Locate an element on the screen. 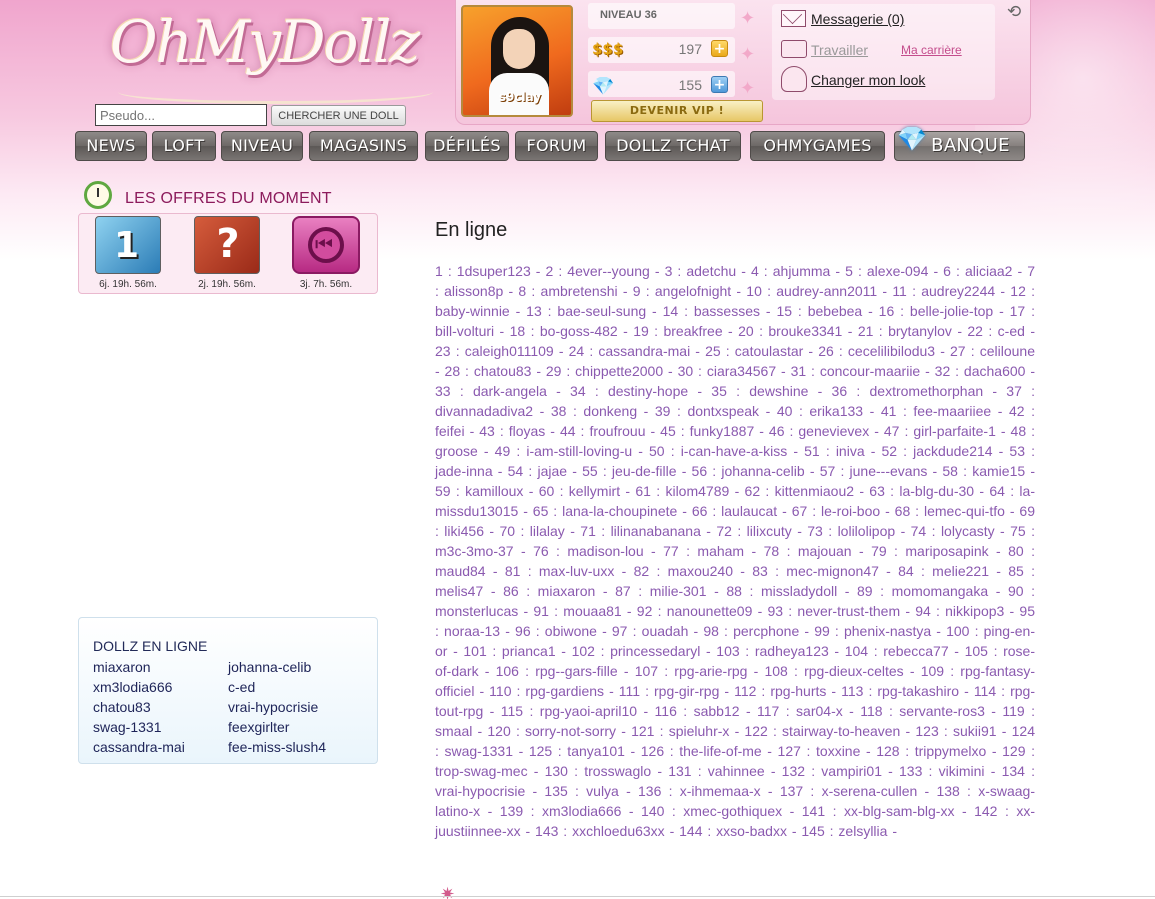  online-user: vrai-hypocrisie is located at coordinates (273, 707).